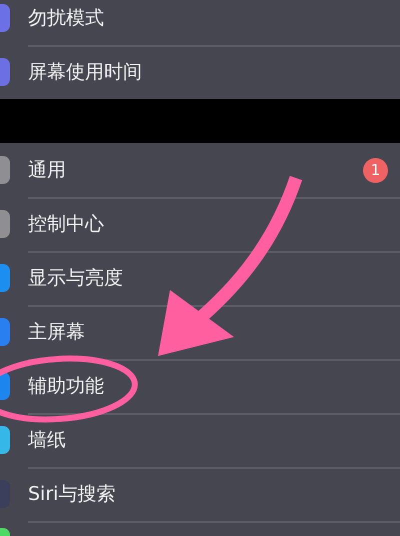 This screenshot has width=400, height=536. What do you see at coordinates (66, 224) in the screenshot?
I see `settings-item-label: 控制中心` at bounding box center [66, 224].